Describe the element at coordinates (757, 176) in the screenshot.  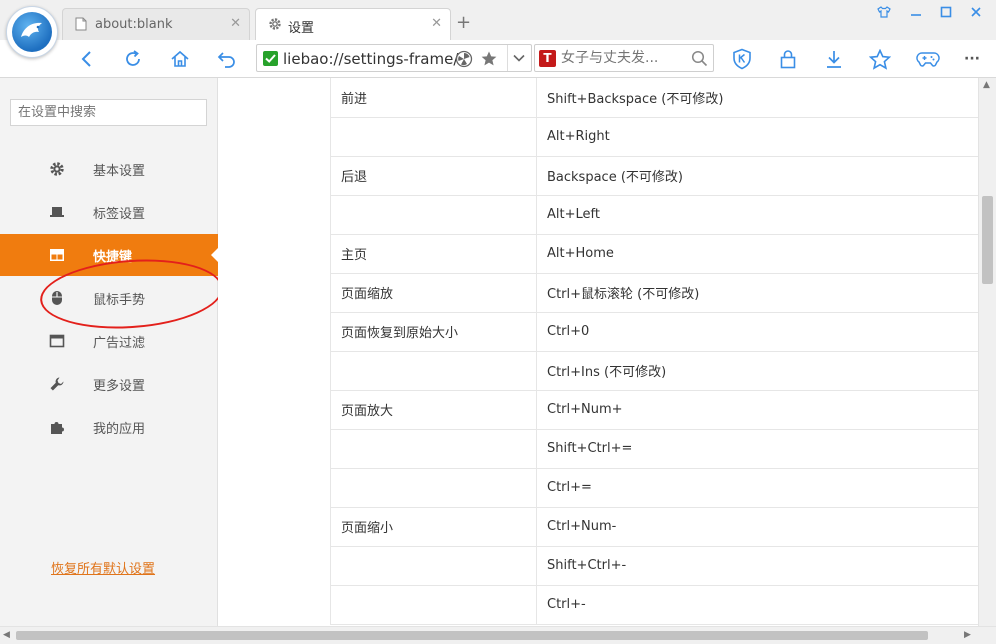
I see `shortcut-key: Backspace (不可修改)` at that location.